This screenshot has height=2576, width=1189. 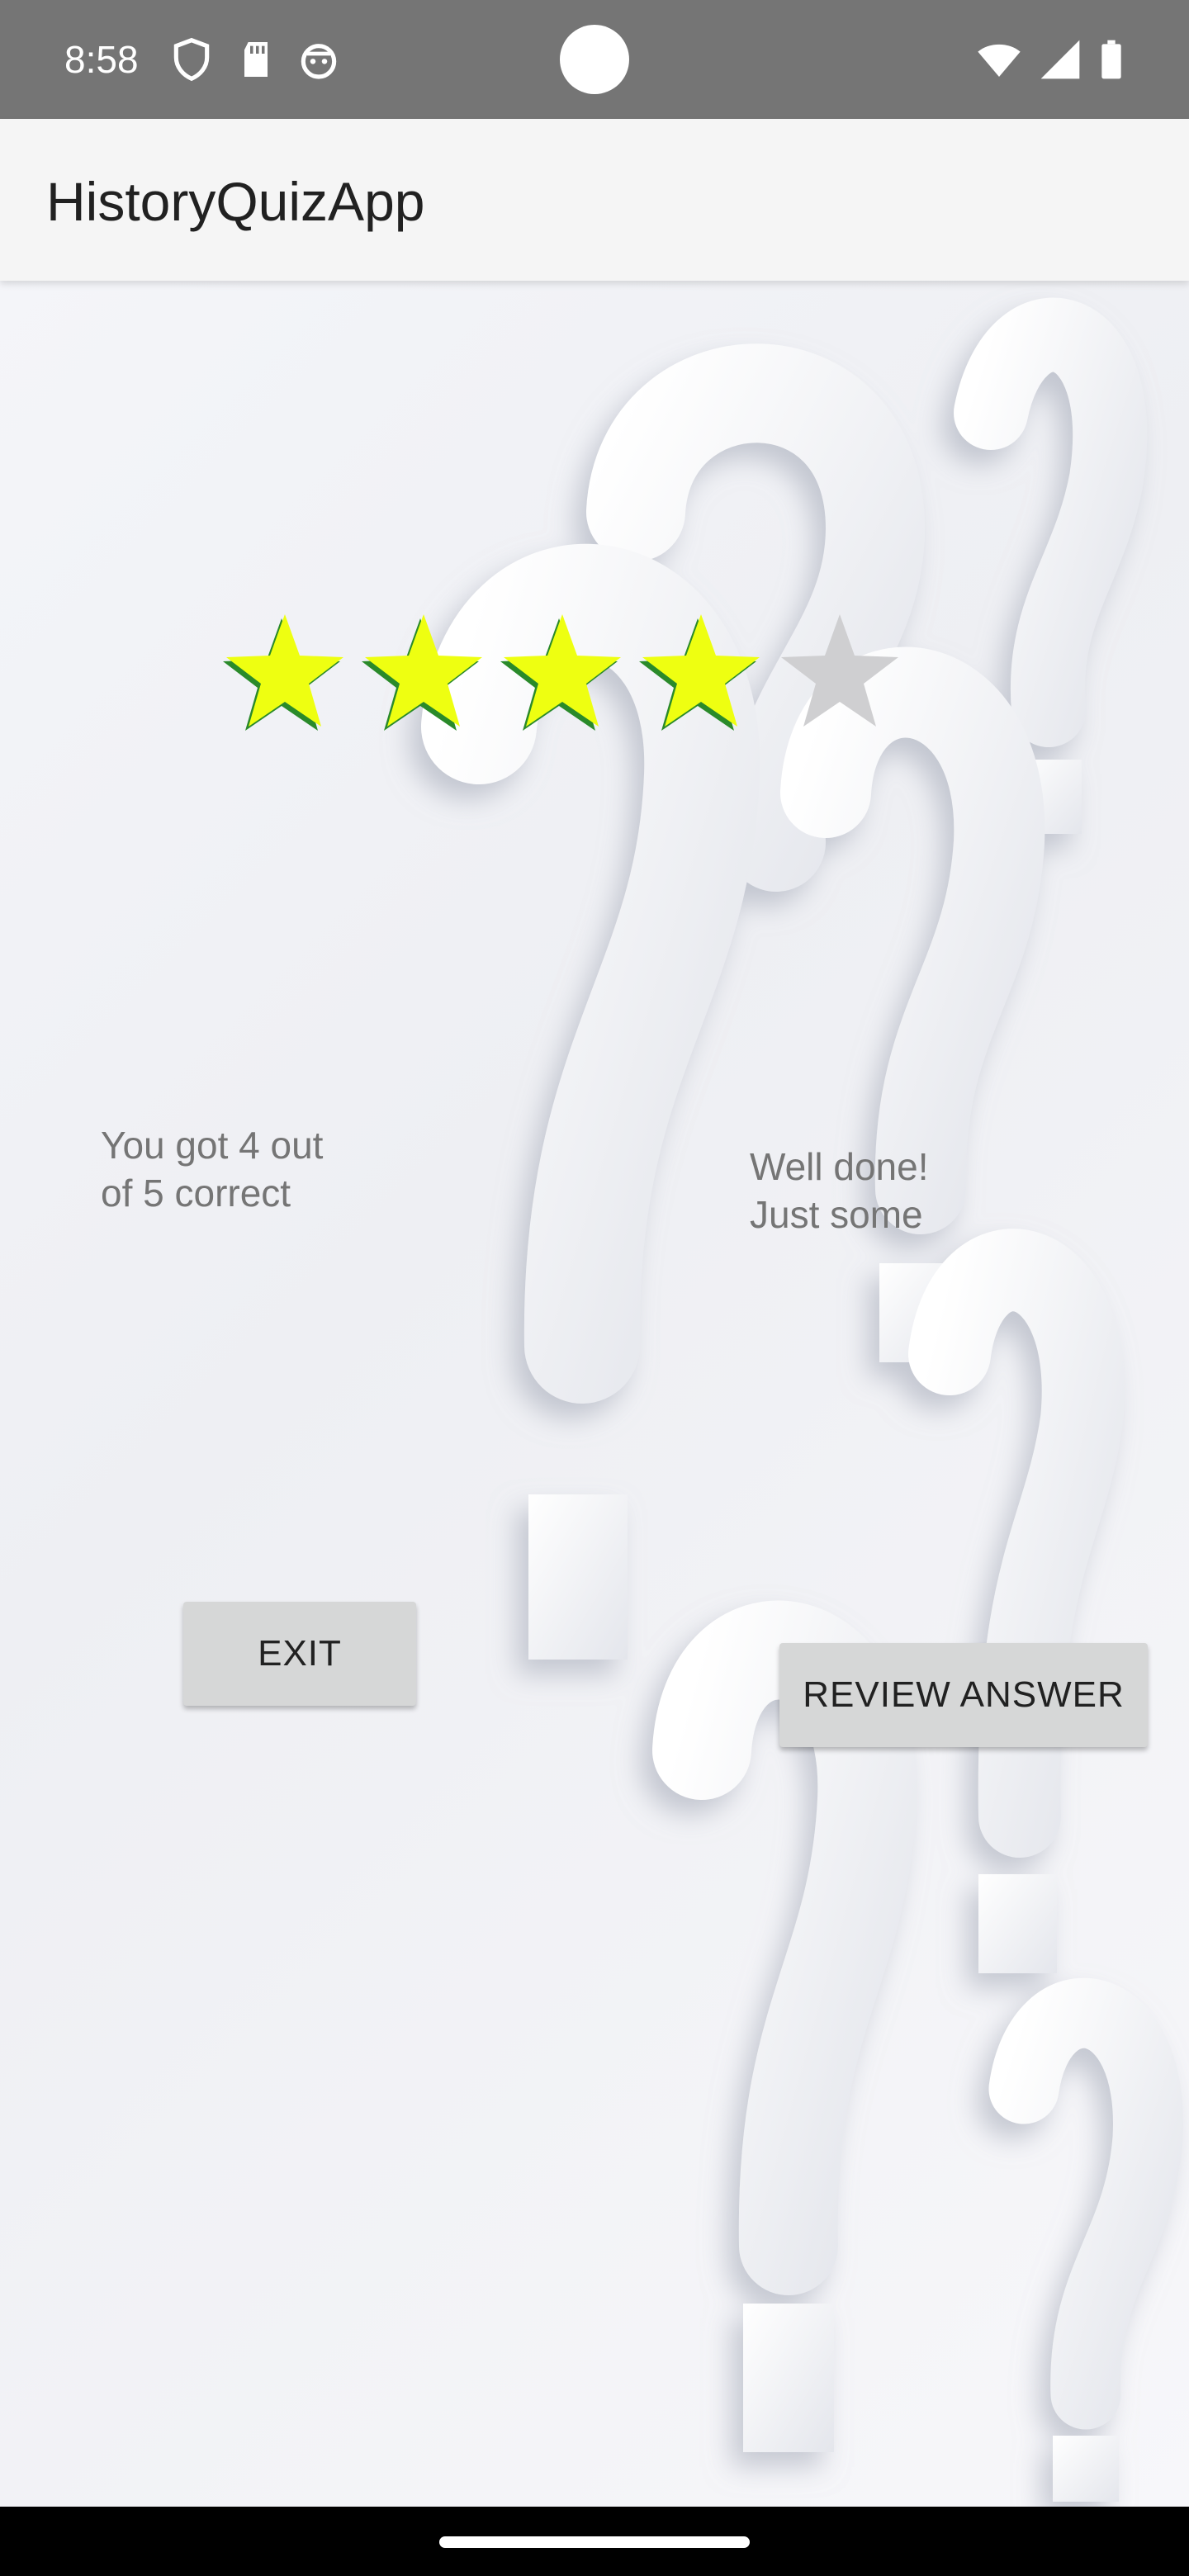 I want to click on shield-icon, so click(x=191, y=59).